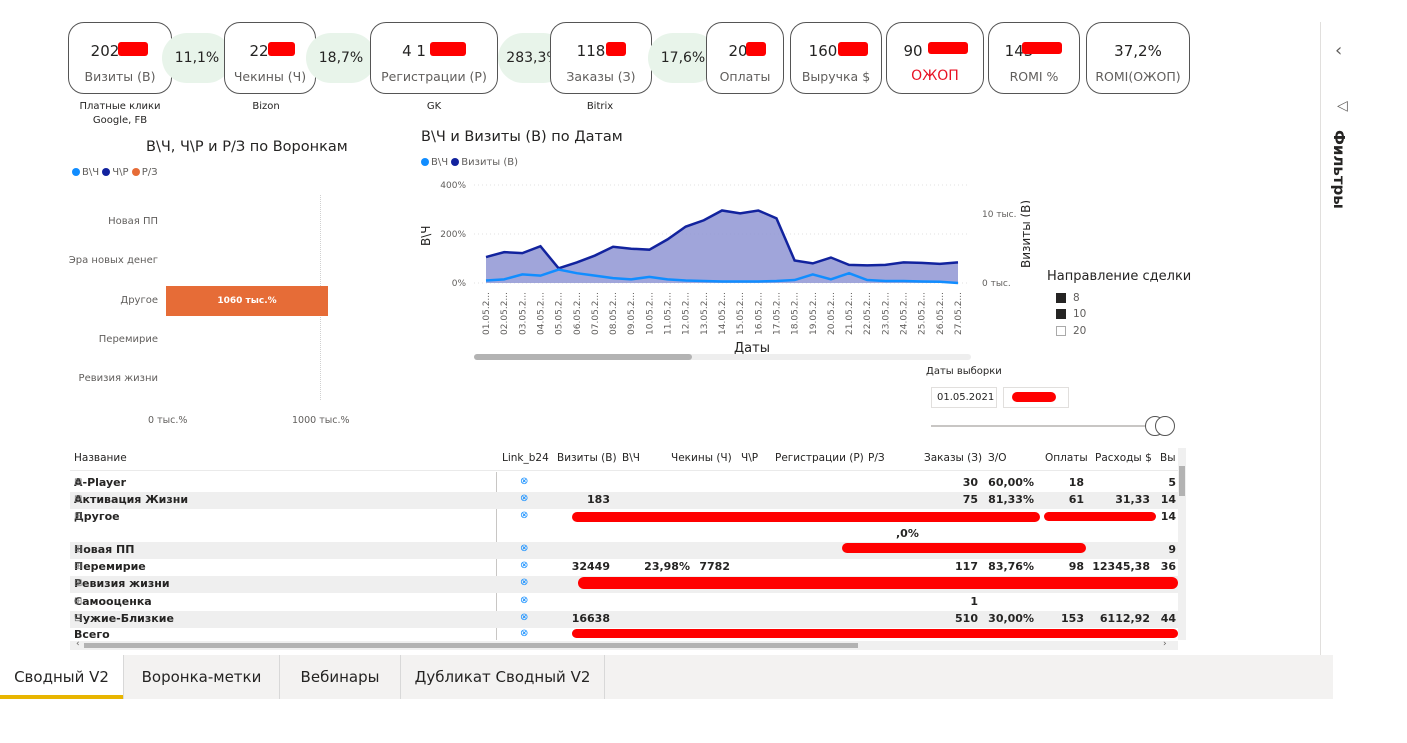 The image size is (1407, 743). I want to click on table-row: ⊞ Самооценка ⊗ 1, so click(624, 602).